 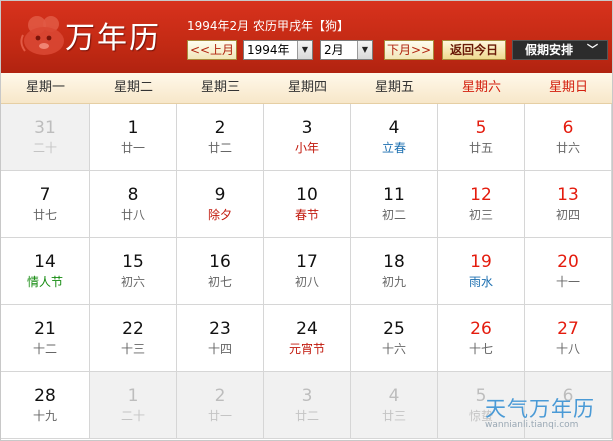 What do you see at coordinates (307, 405) in the screenshot?
I see `day-cell-adjacent-month: 3 廿二` at bounding box center [307, 405].